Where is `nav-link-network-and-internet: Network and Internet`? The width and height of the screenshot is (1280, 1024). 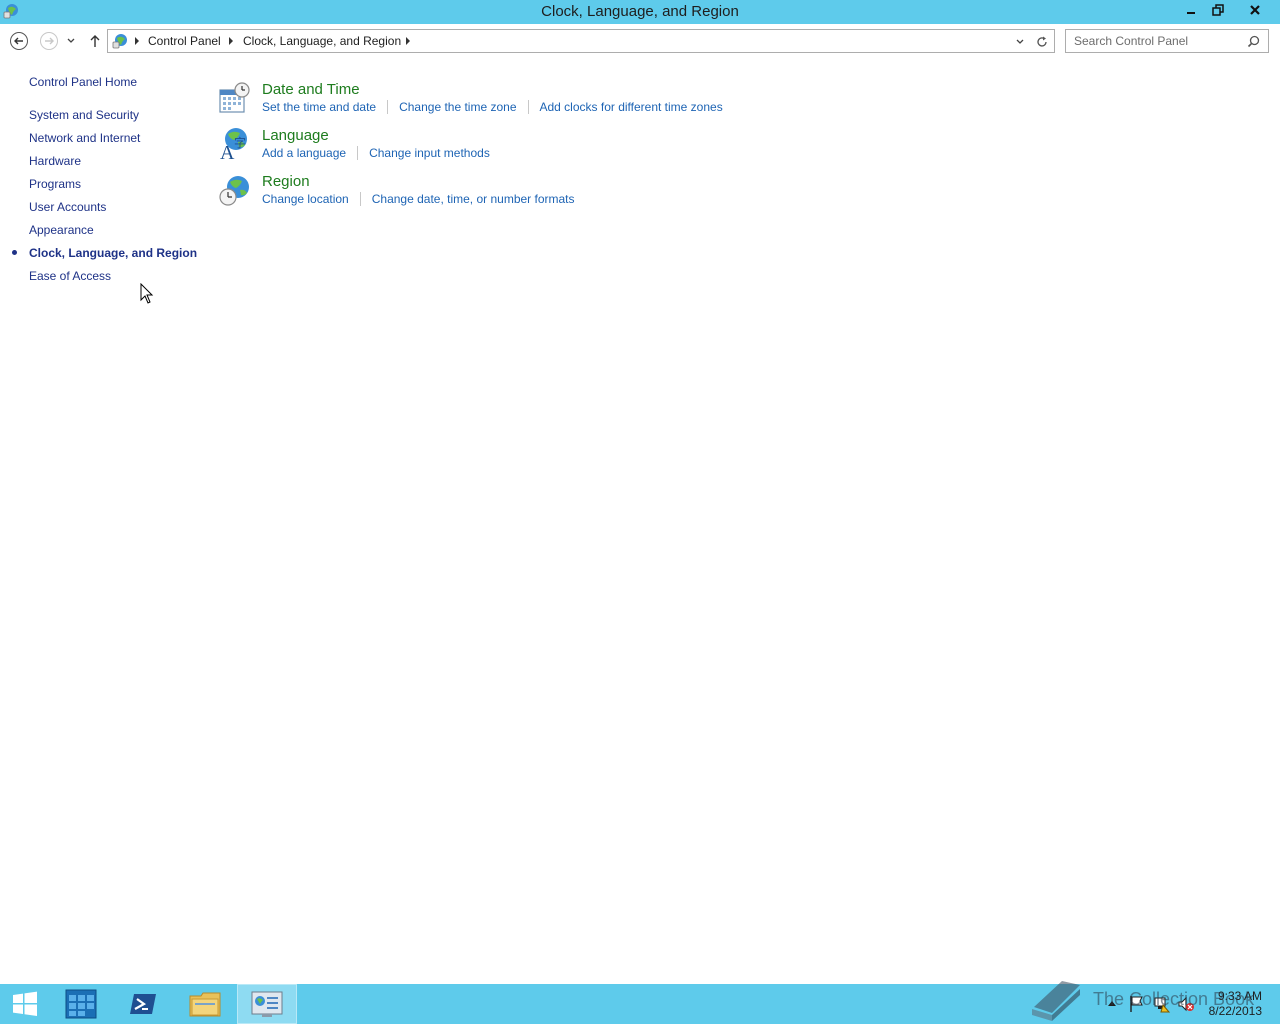 nav-link-network-and-internet: Network and Internet is located at coordinates (84, 138).